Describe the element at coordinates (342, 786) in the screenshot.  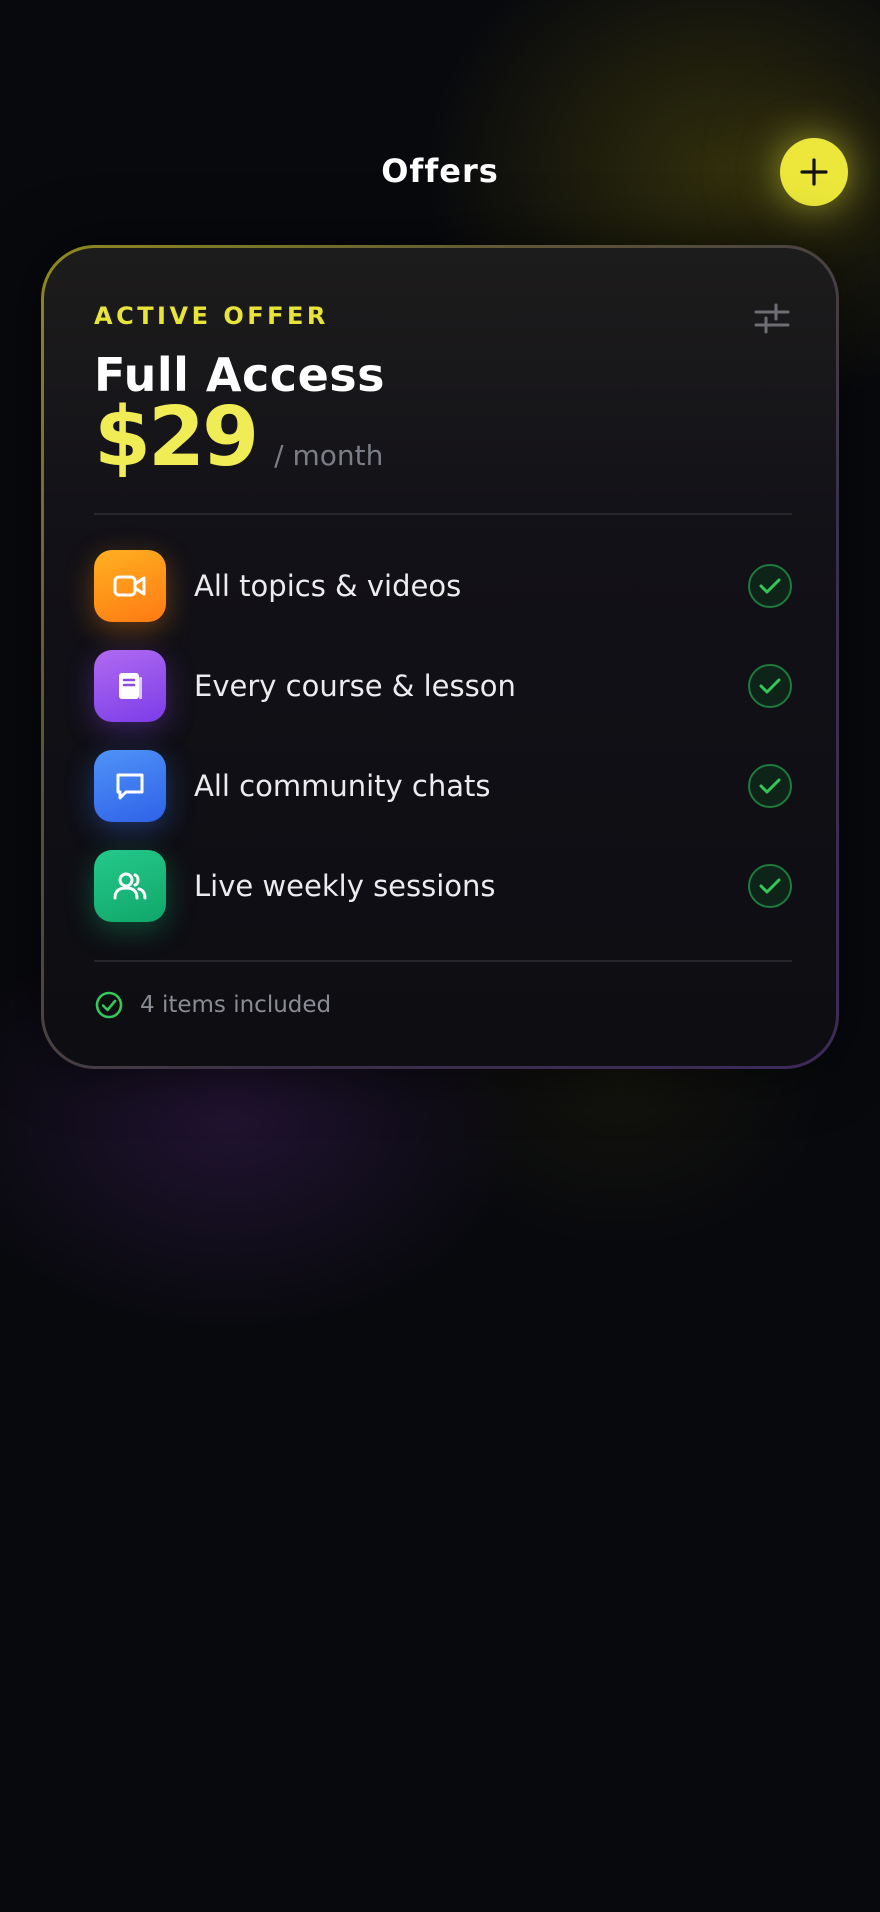
I see `feature-label: All community chats` at that location.